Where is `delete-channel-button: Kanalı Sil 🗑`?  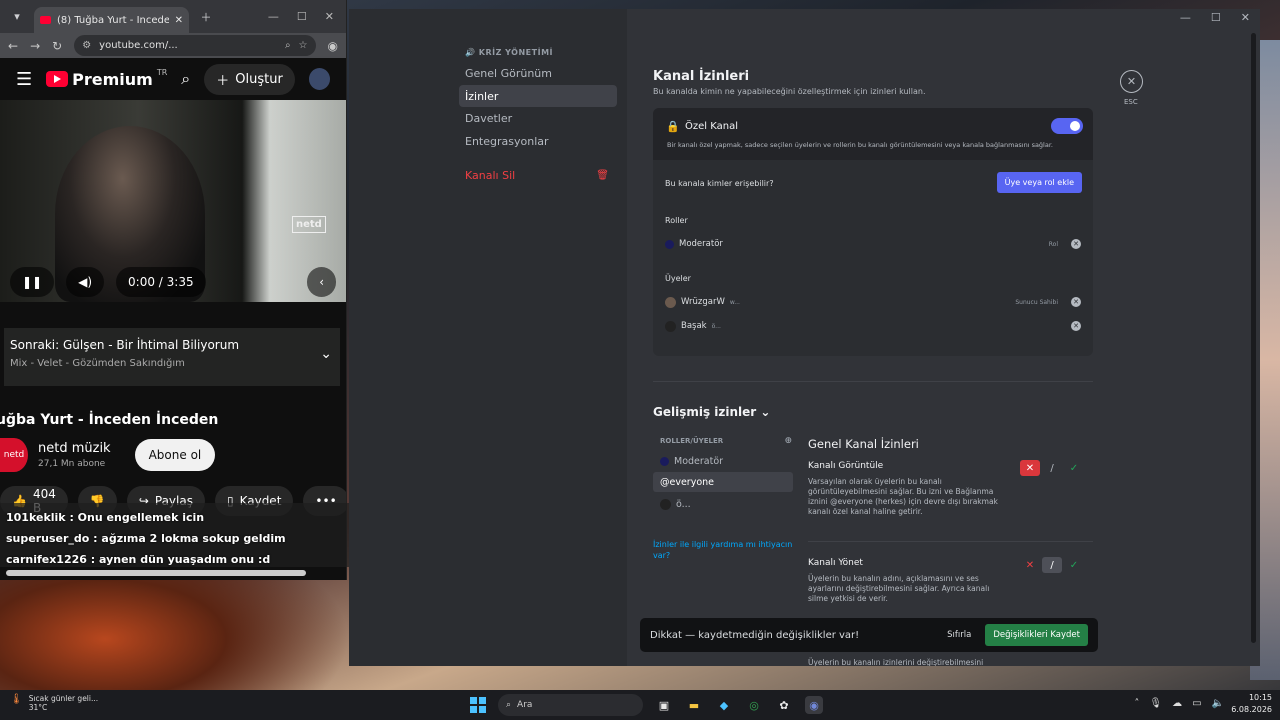 delete-channel-button: Kanalı Sil 🗑 is located at coordinates (538, 175).